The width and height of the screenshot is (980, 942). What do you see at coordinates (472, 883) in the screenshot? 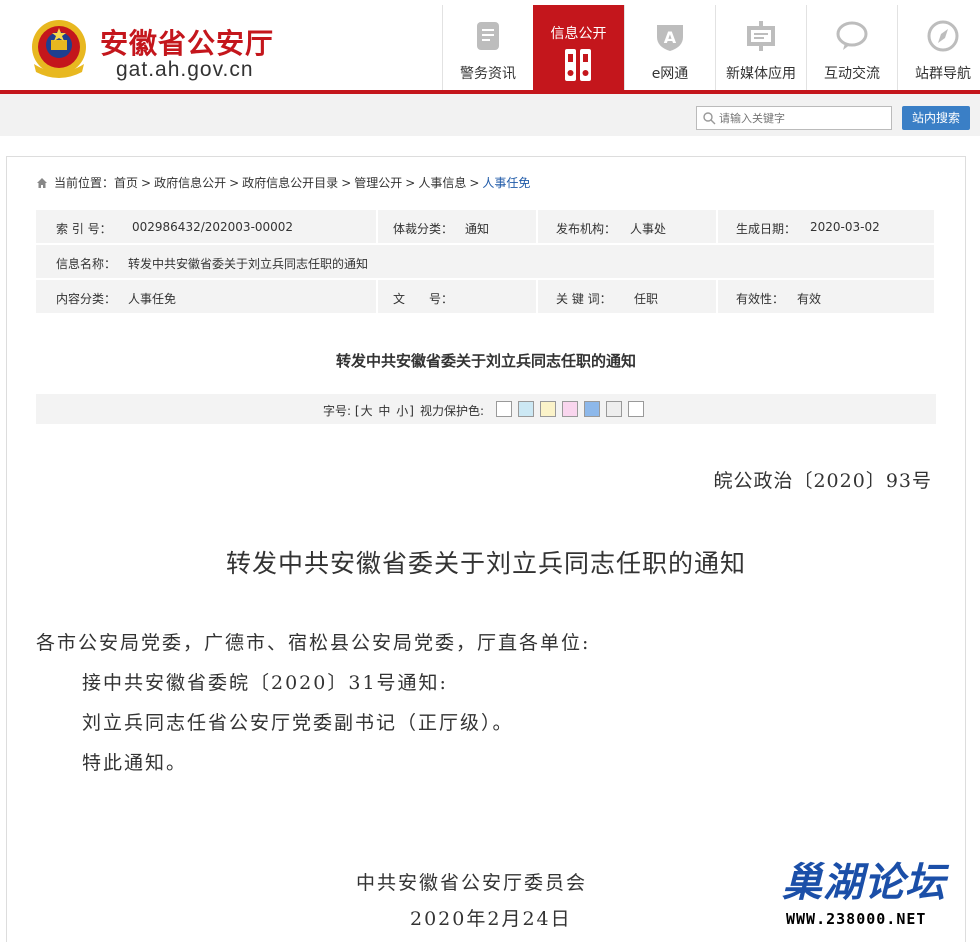
I see `signature-org: 中共安徽省公安厅委员会` at bounding box center [472, 883].